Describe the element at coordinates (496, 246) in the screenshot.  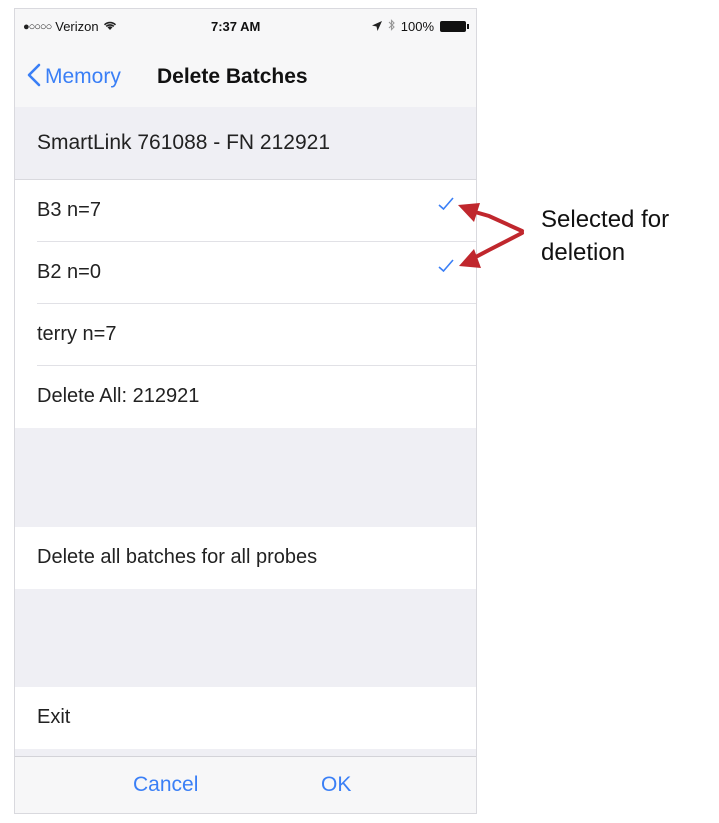
I see `arrow-to-b2` at that location.